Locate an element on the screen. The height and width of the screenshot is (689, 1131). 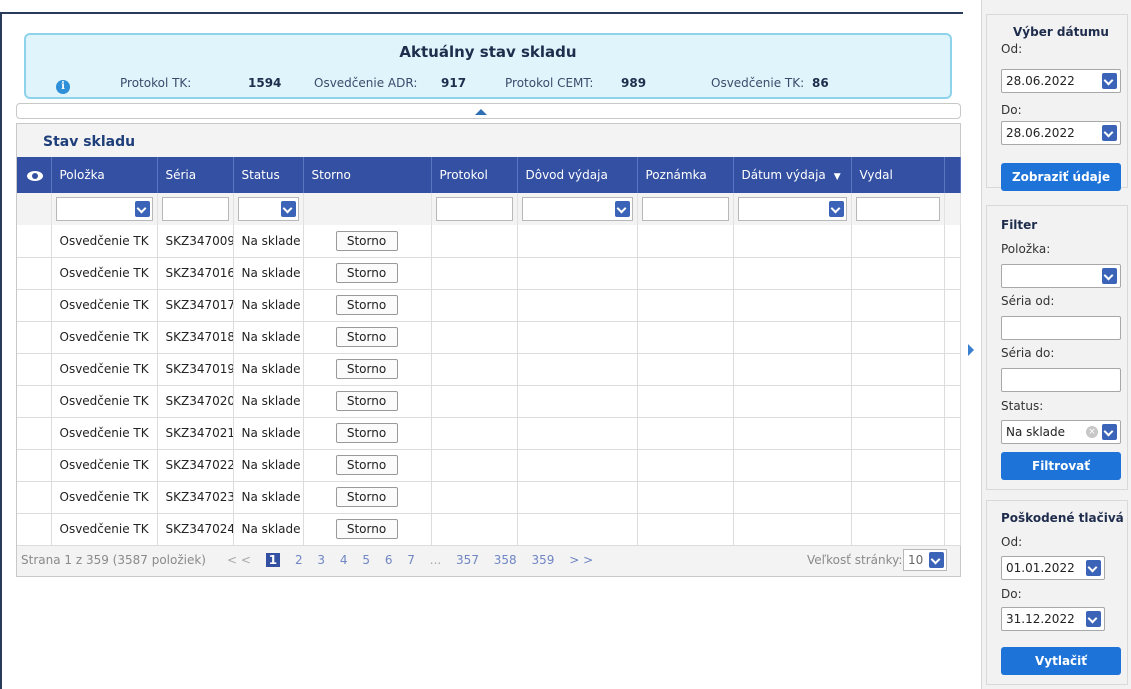
filter-poznamka-input is located at coordinates (685, 209).